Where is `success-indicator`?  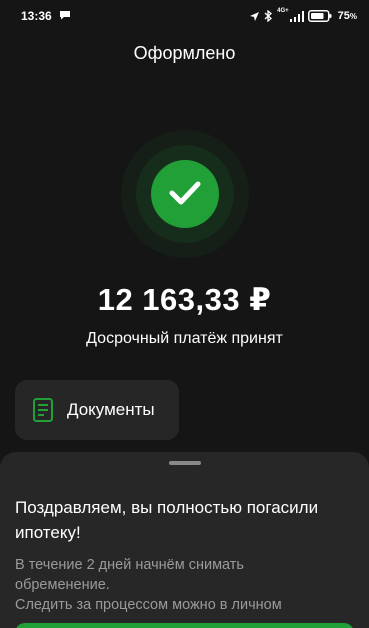 success-indicator is located at coordinates (185, 194).